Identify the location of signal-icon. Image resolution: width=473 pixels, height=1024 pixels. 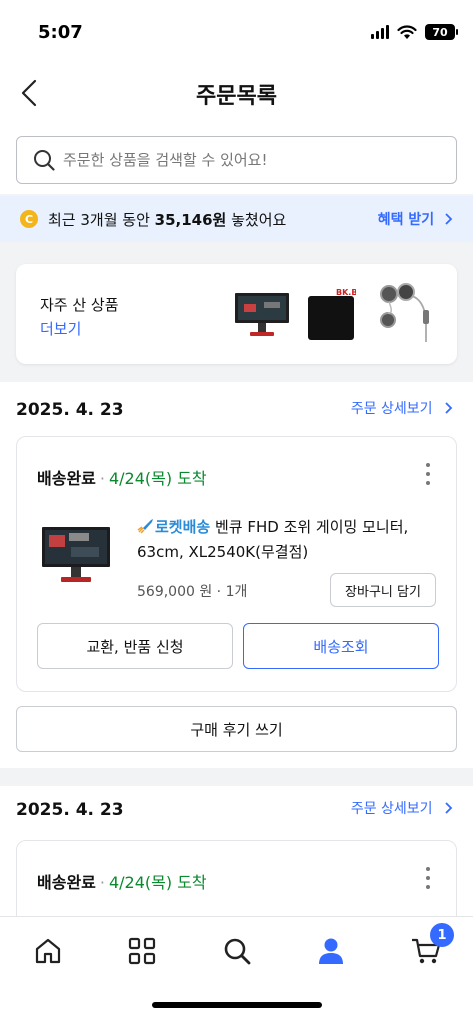
(380, 32).